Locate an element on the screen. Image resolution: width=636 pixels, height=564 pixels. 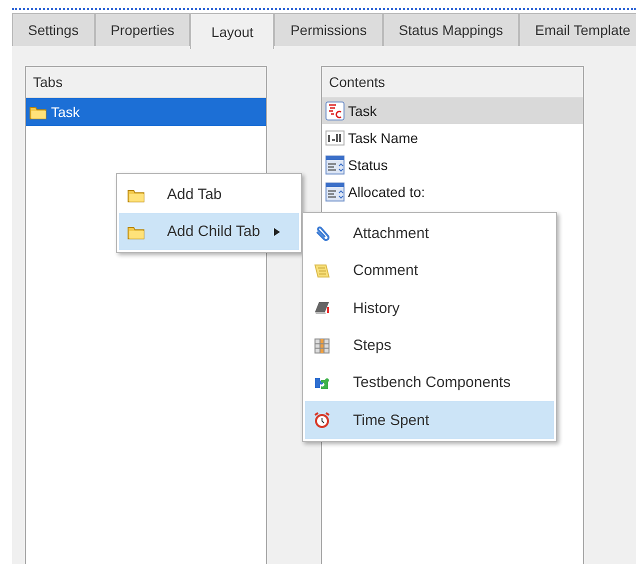
menu-item: Steps is located at coordinates (429, 345).